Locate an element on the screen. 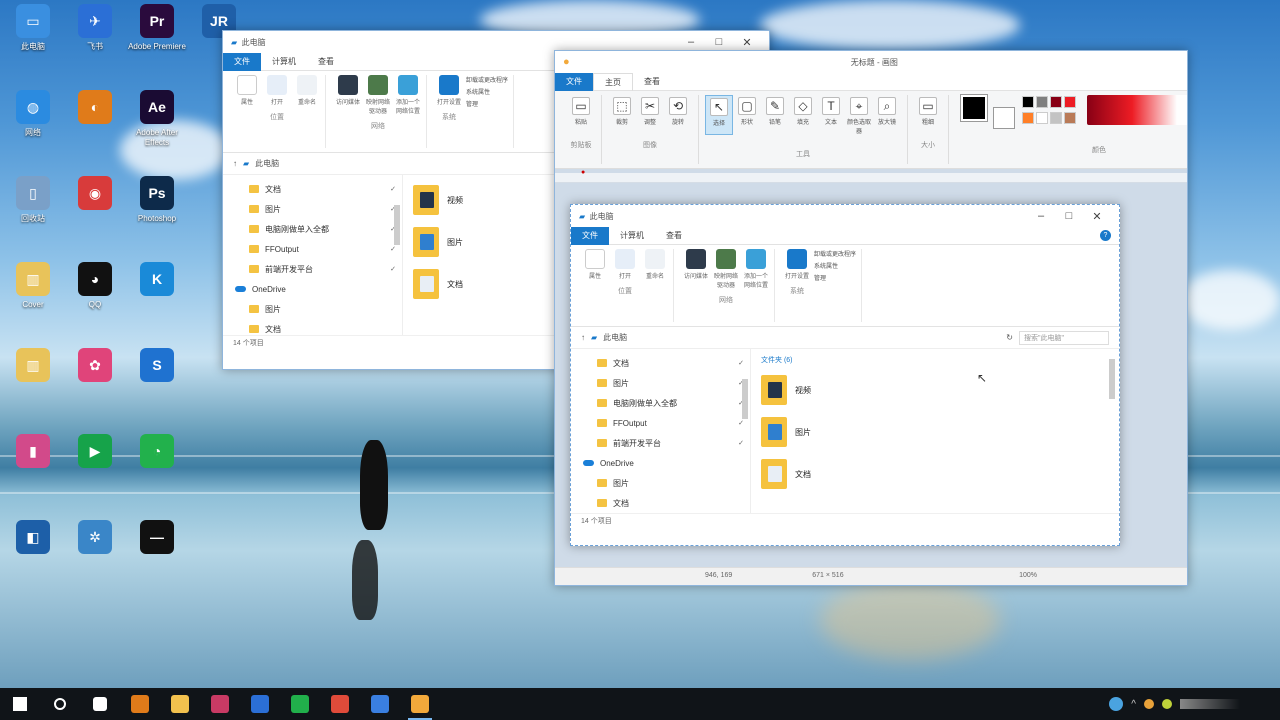  tool-颜色选取器: ⌖ 颜色选取器 is located at coordinates (859, 115).